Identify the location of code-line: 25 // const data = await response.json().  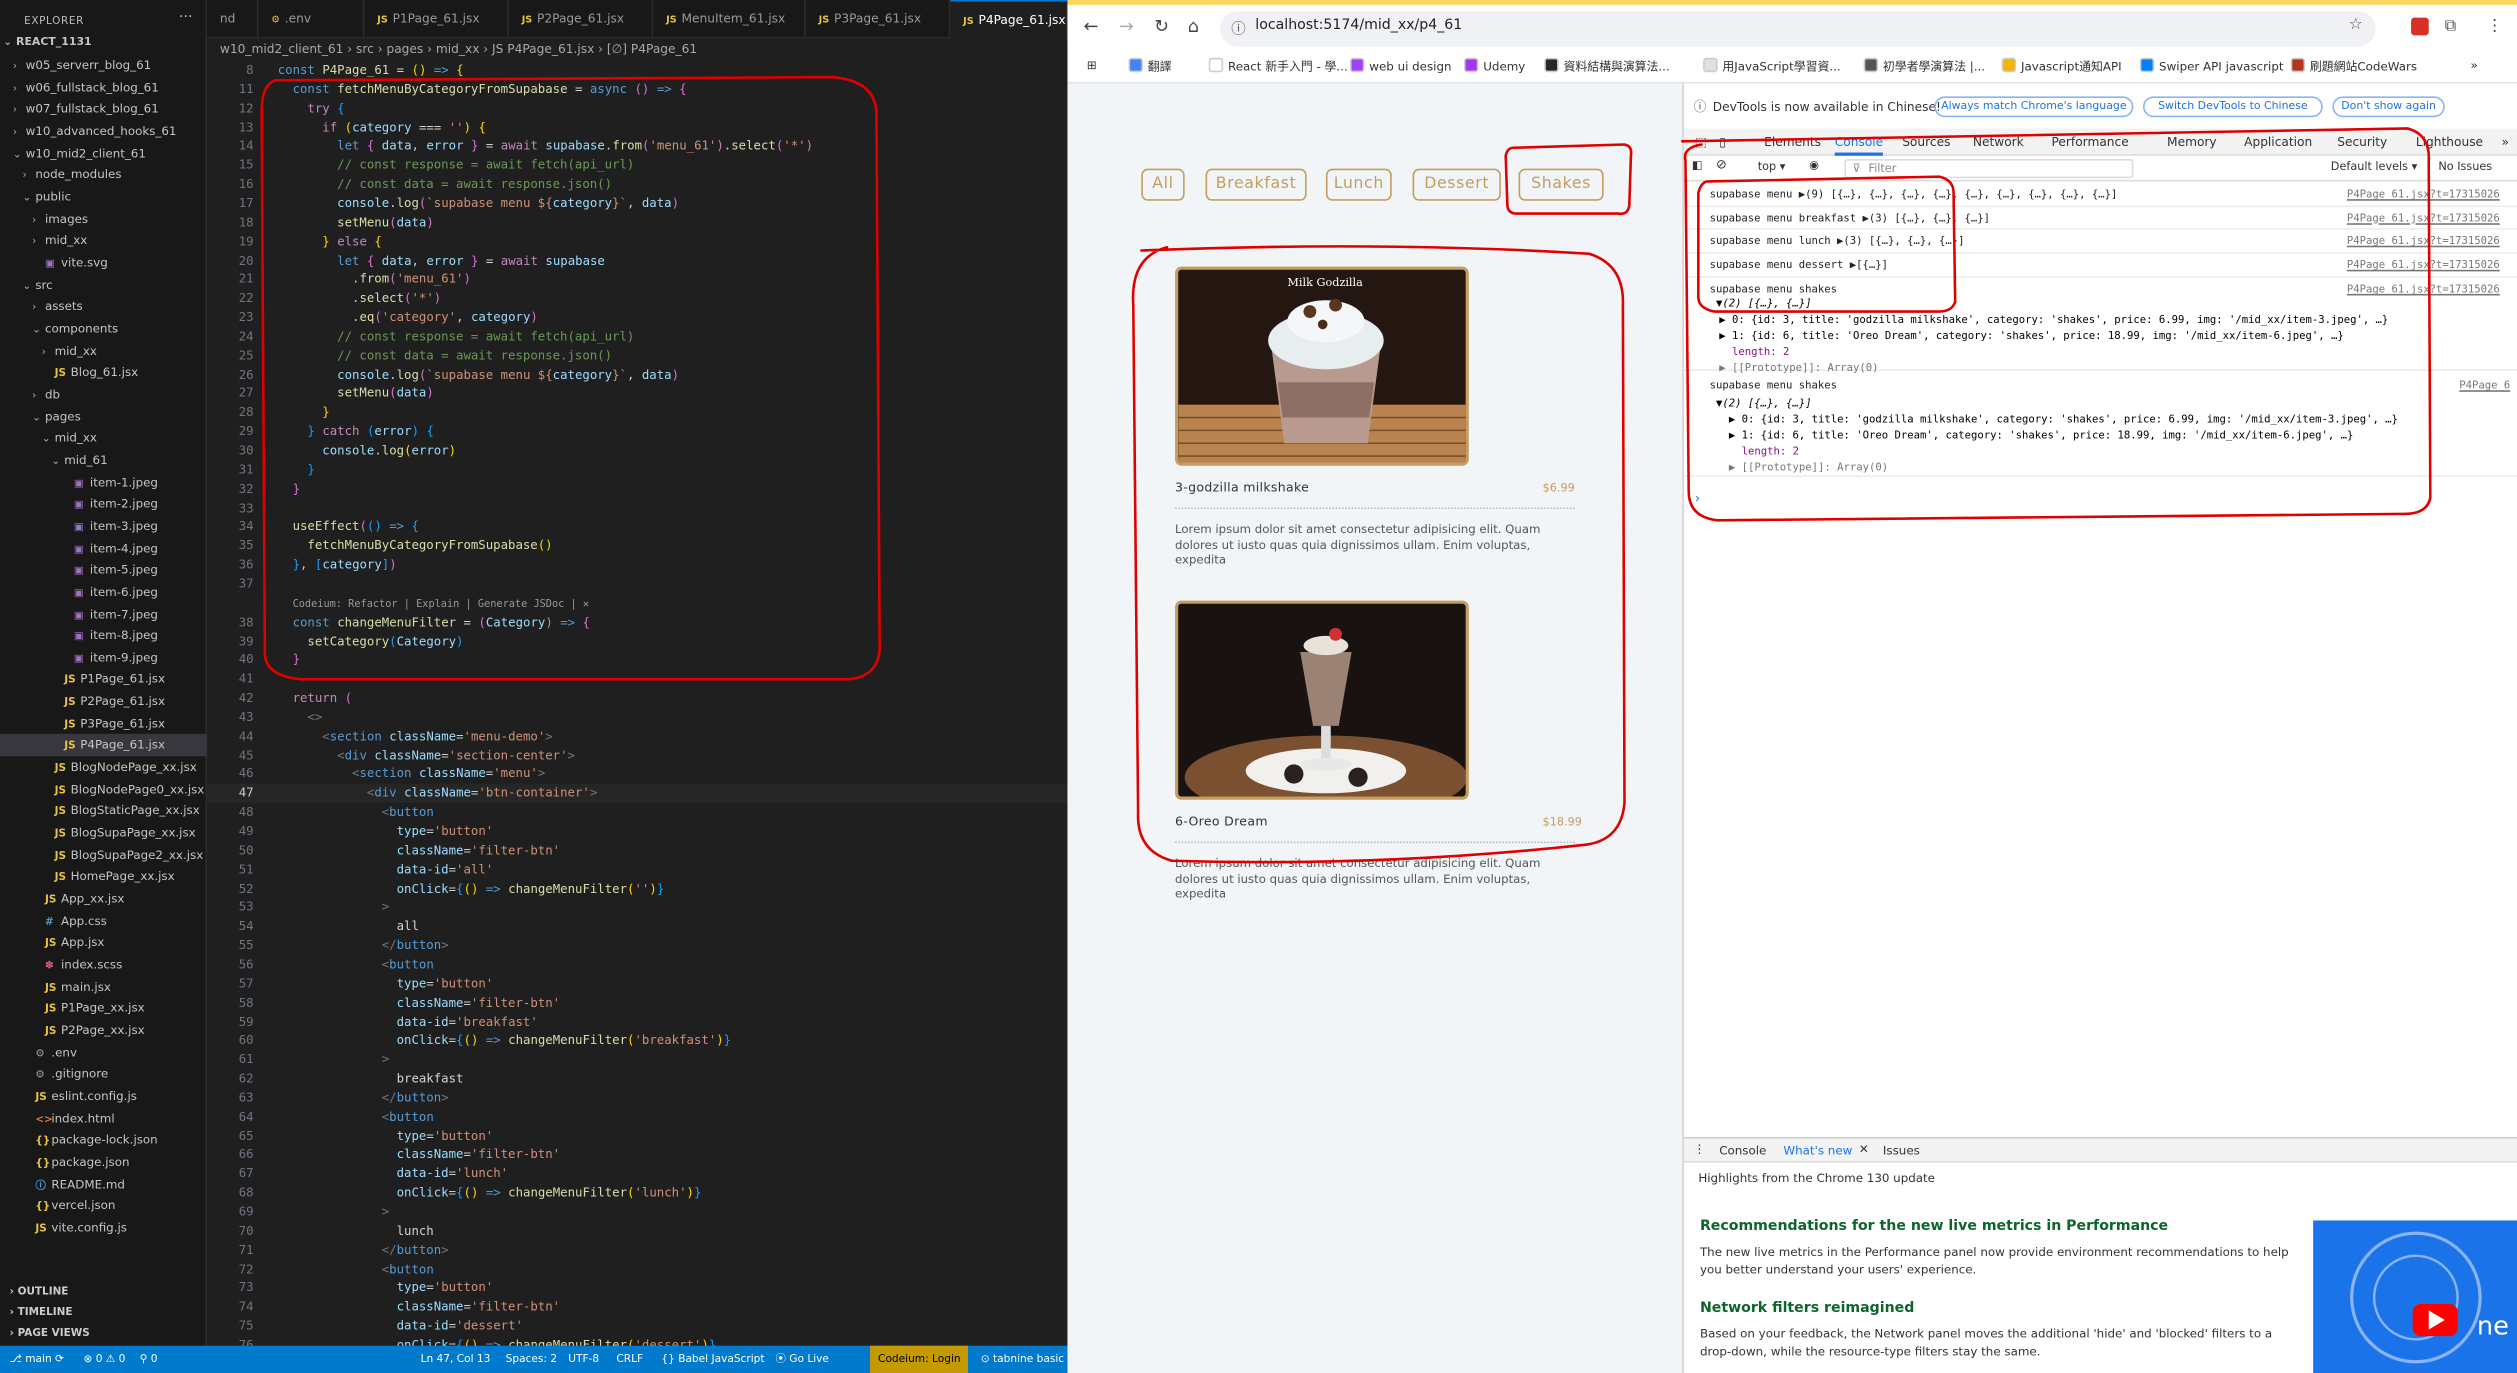
(637, 355).